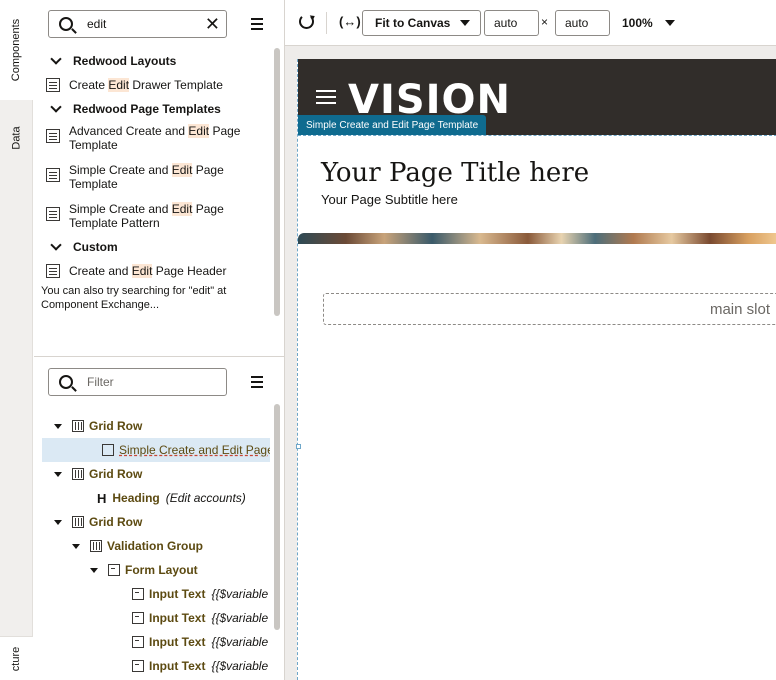  Describe the element at coordinates (159, 356) in the screenshot. I see `panel-divider` at that location.